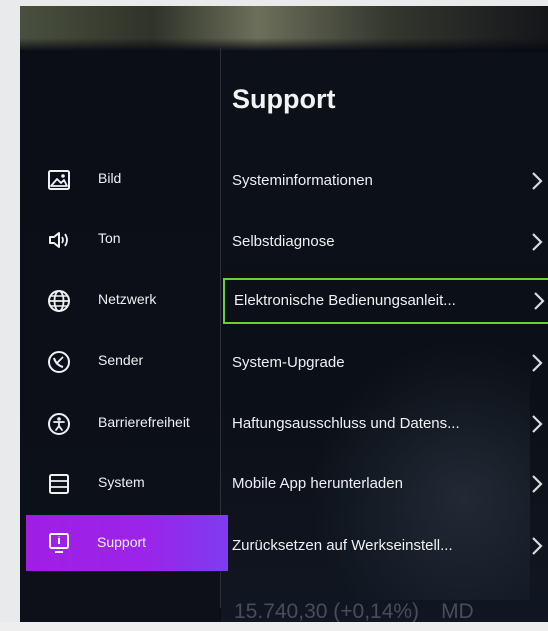  I want to click on menu-item-system-upgrade: System-Upgrade, so click(384, 363).